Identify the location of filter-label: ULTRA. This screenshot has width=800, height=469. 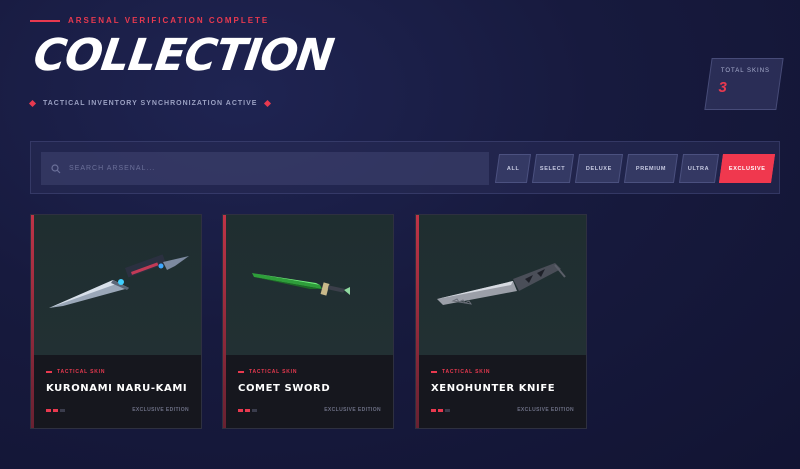
(699, 168).